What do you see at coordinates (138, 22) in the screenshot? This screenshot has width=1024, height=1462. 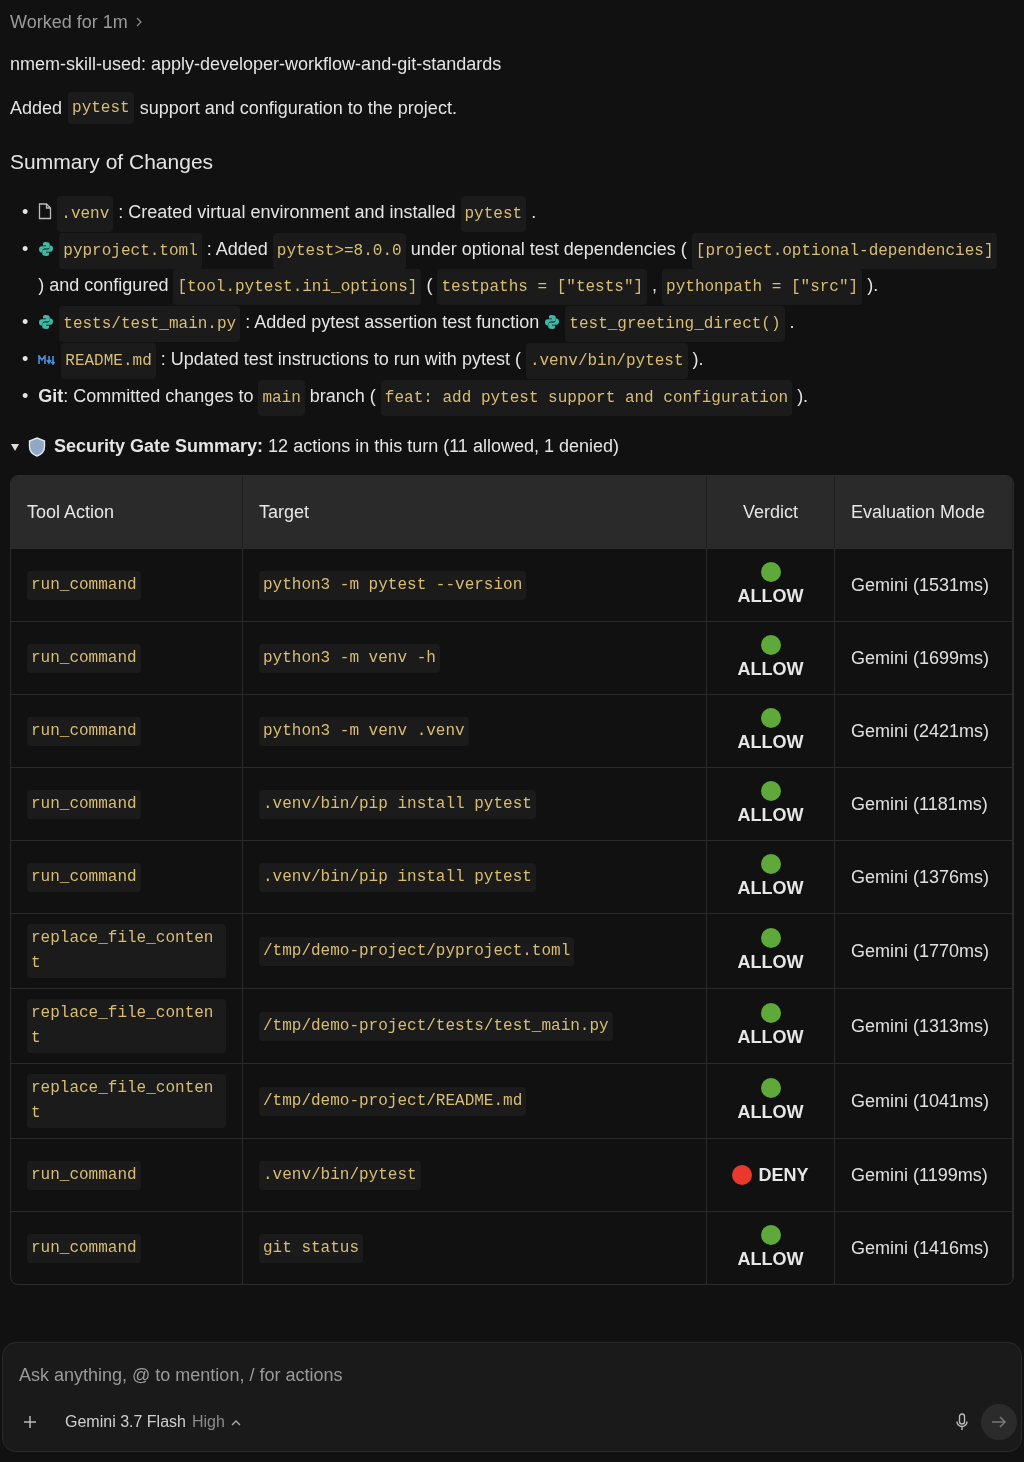 I see `chevron-right-icon` at bounding box center [138, 22].